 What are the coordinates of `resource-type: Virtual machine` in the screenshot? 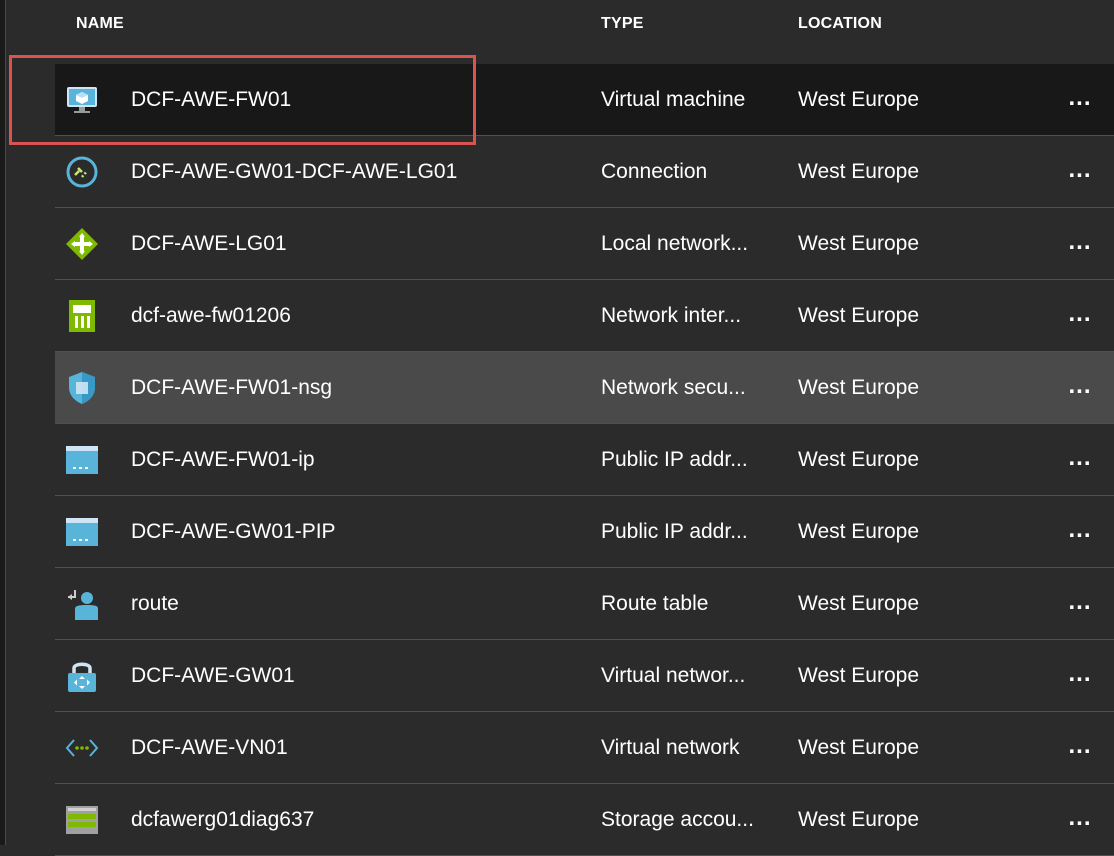 It's located at (673, 99).